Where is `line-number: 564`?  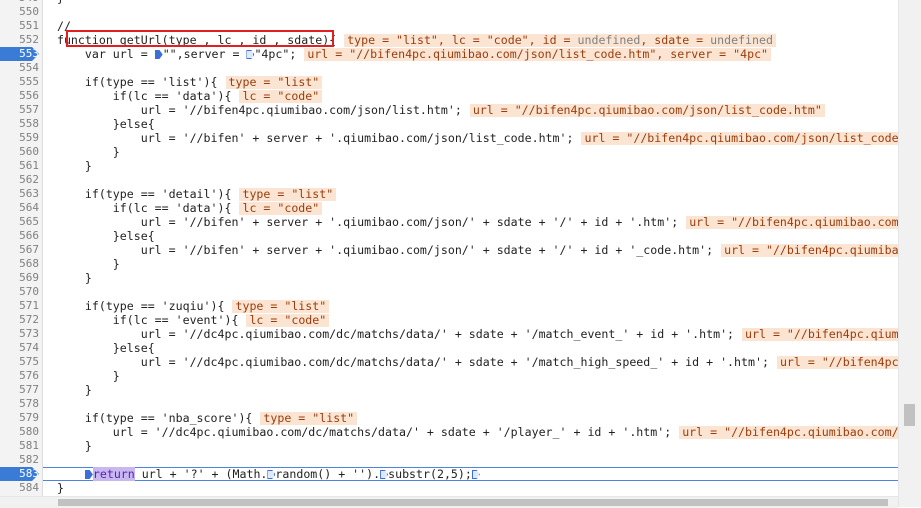 line-number: 564 is located at coordinates (19, 208).